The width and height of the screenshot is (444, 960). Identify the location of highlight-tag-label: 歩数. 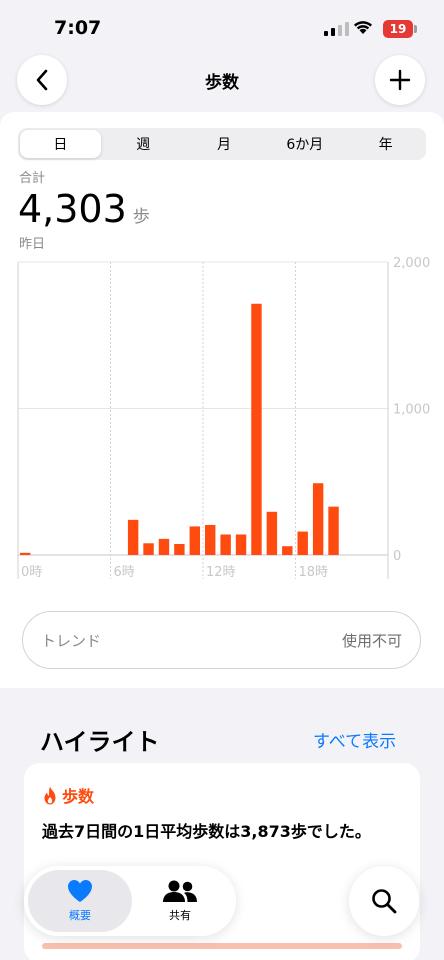
(78, 796).